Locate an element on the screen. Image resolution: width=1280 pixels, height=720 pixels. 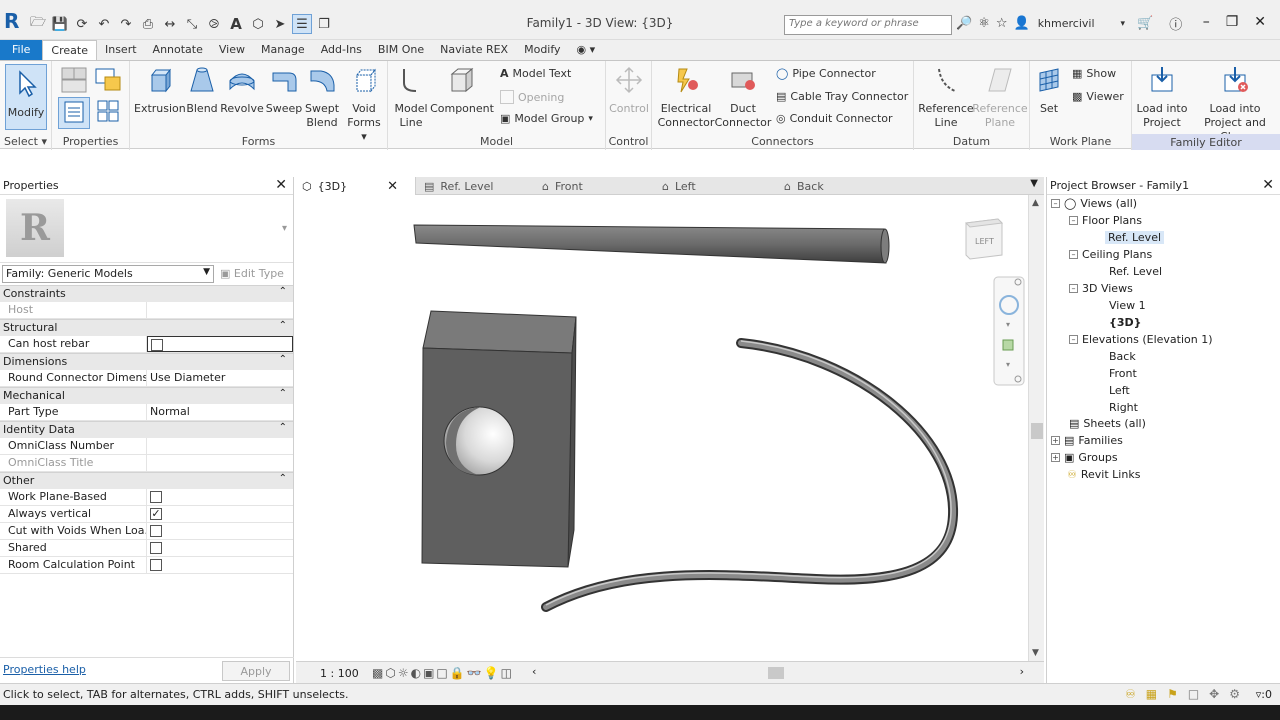
tree-node-front: Front is located at coordinates (1123, 373).